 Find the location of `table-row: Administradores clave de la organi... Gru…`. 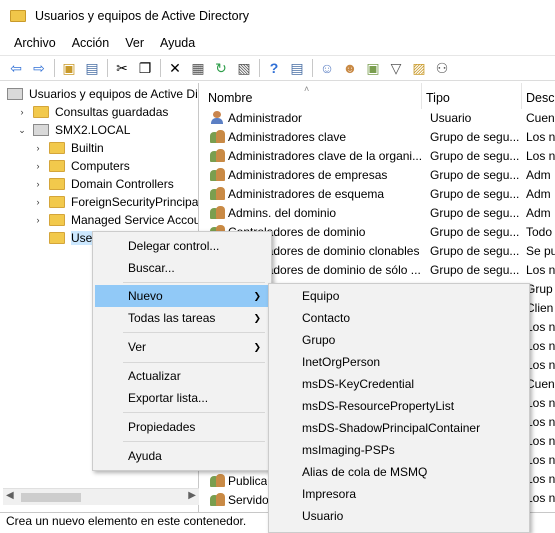

table-row: Administradores clave de la organi... Gru… is located at coordinates (379, 156).